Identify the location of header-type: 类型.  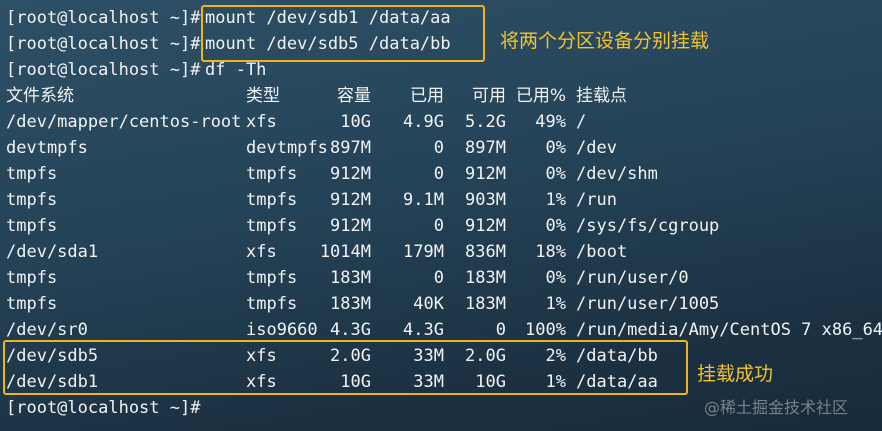
(263, 96).